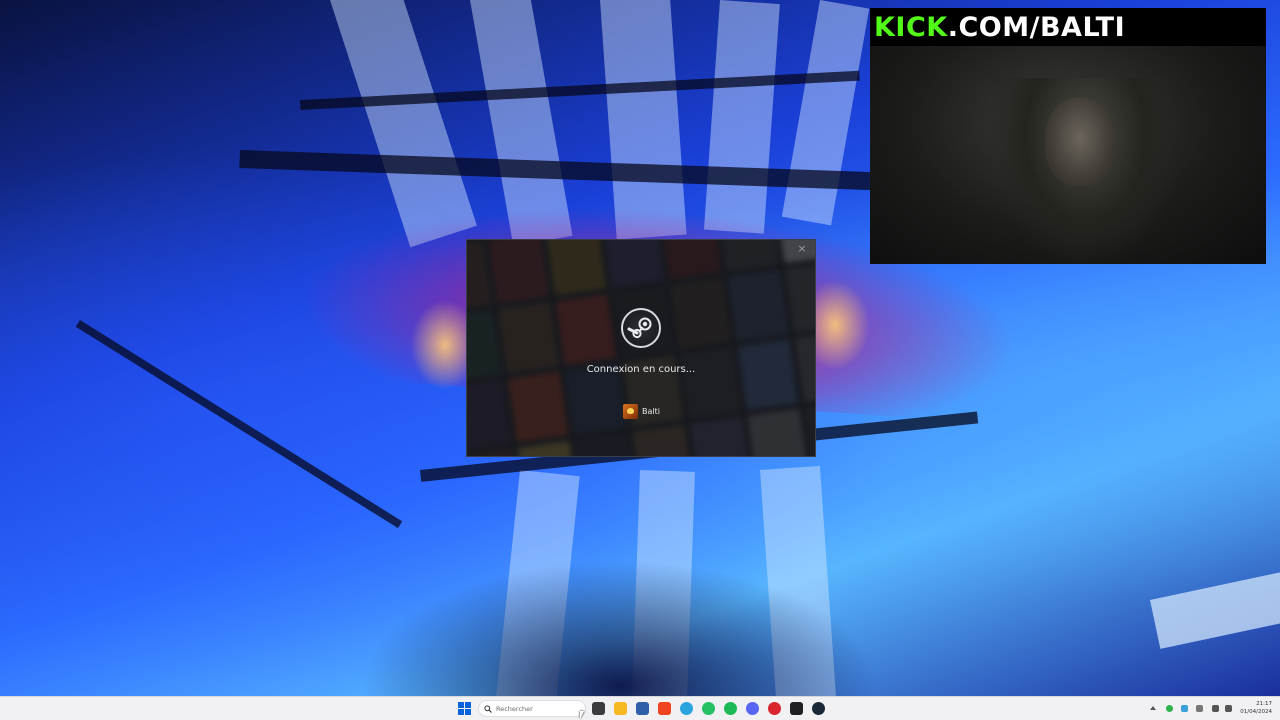 The height and width of the screenshot is (720, 1280). I want to click on stream-banner: KICK .COM/BALTI, so click(1068, 27).